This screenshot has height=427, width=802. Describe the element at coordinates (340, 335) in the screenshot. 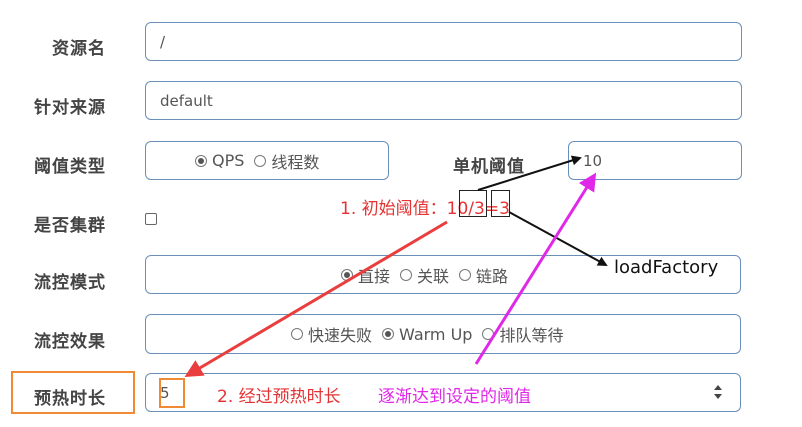

I see `behavior-option-fail-fast-label: 快速失败` at that location.